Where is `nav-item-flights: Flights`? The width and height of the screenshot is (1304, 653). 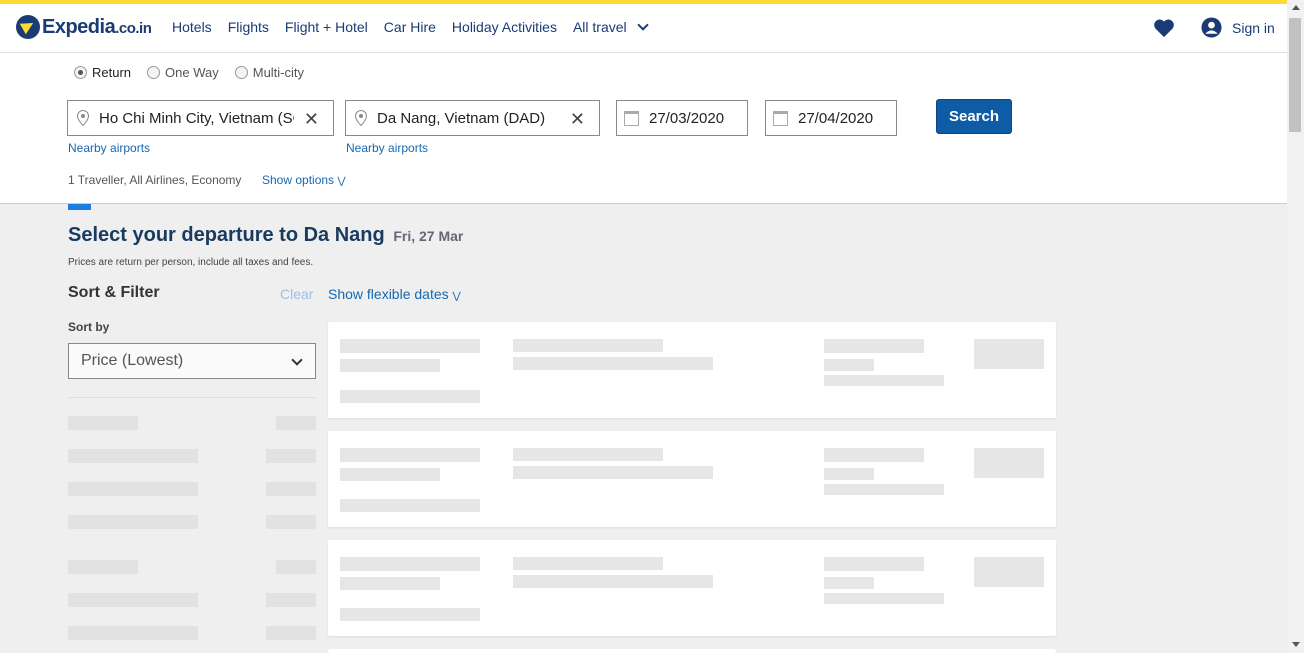
nav-item-flights: Flights is located at coordinates (248, 27).